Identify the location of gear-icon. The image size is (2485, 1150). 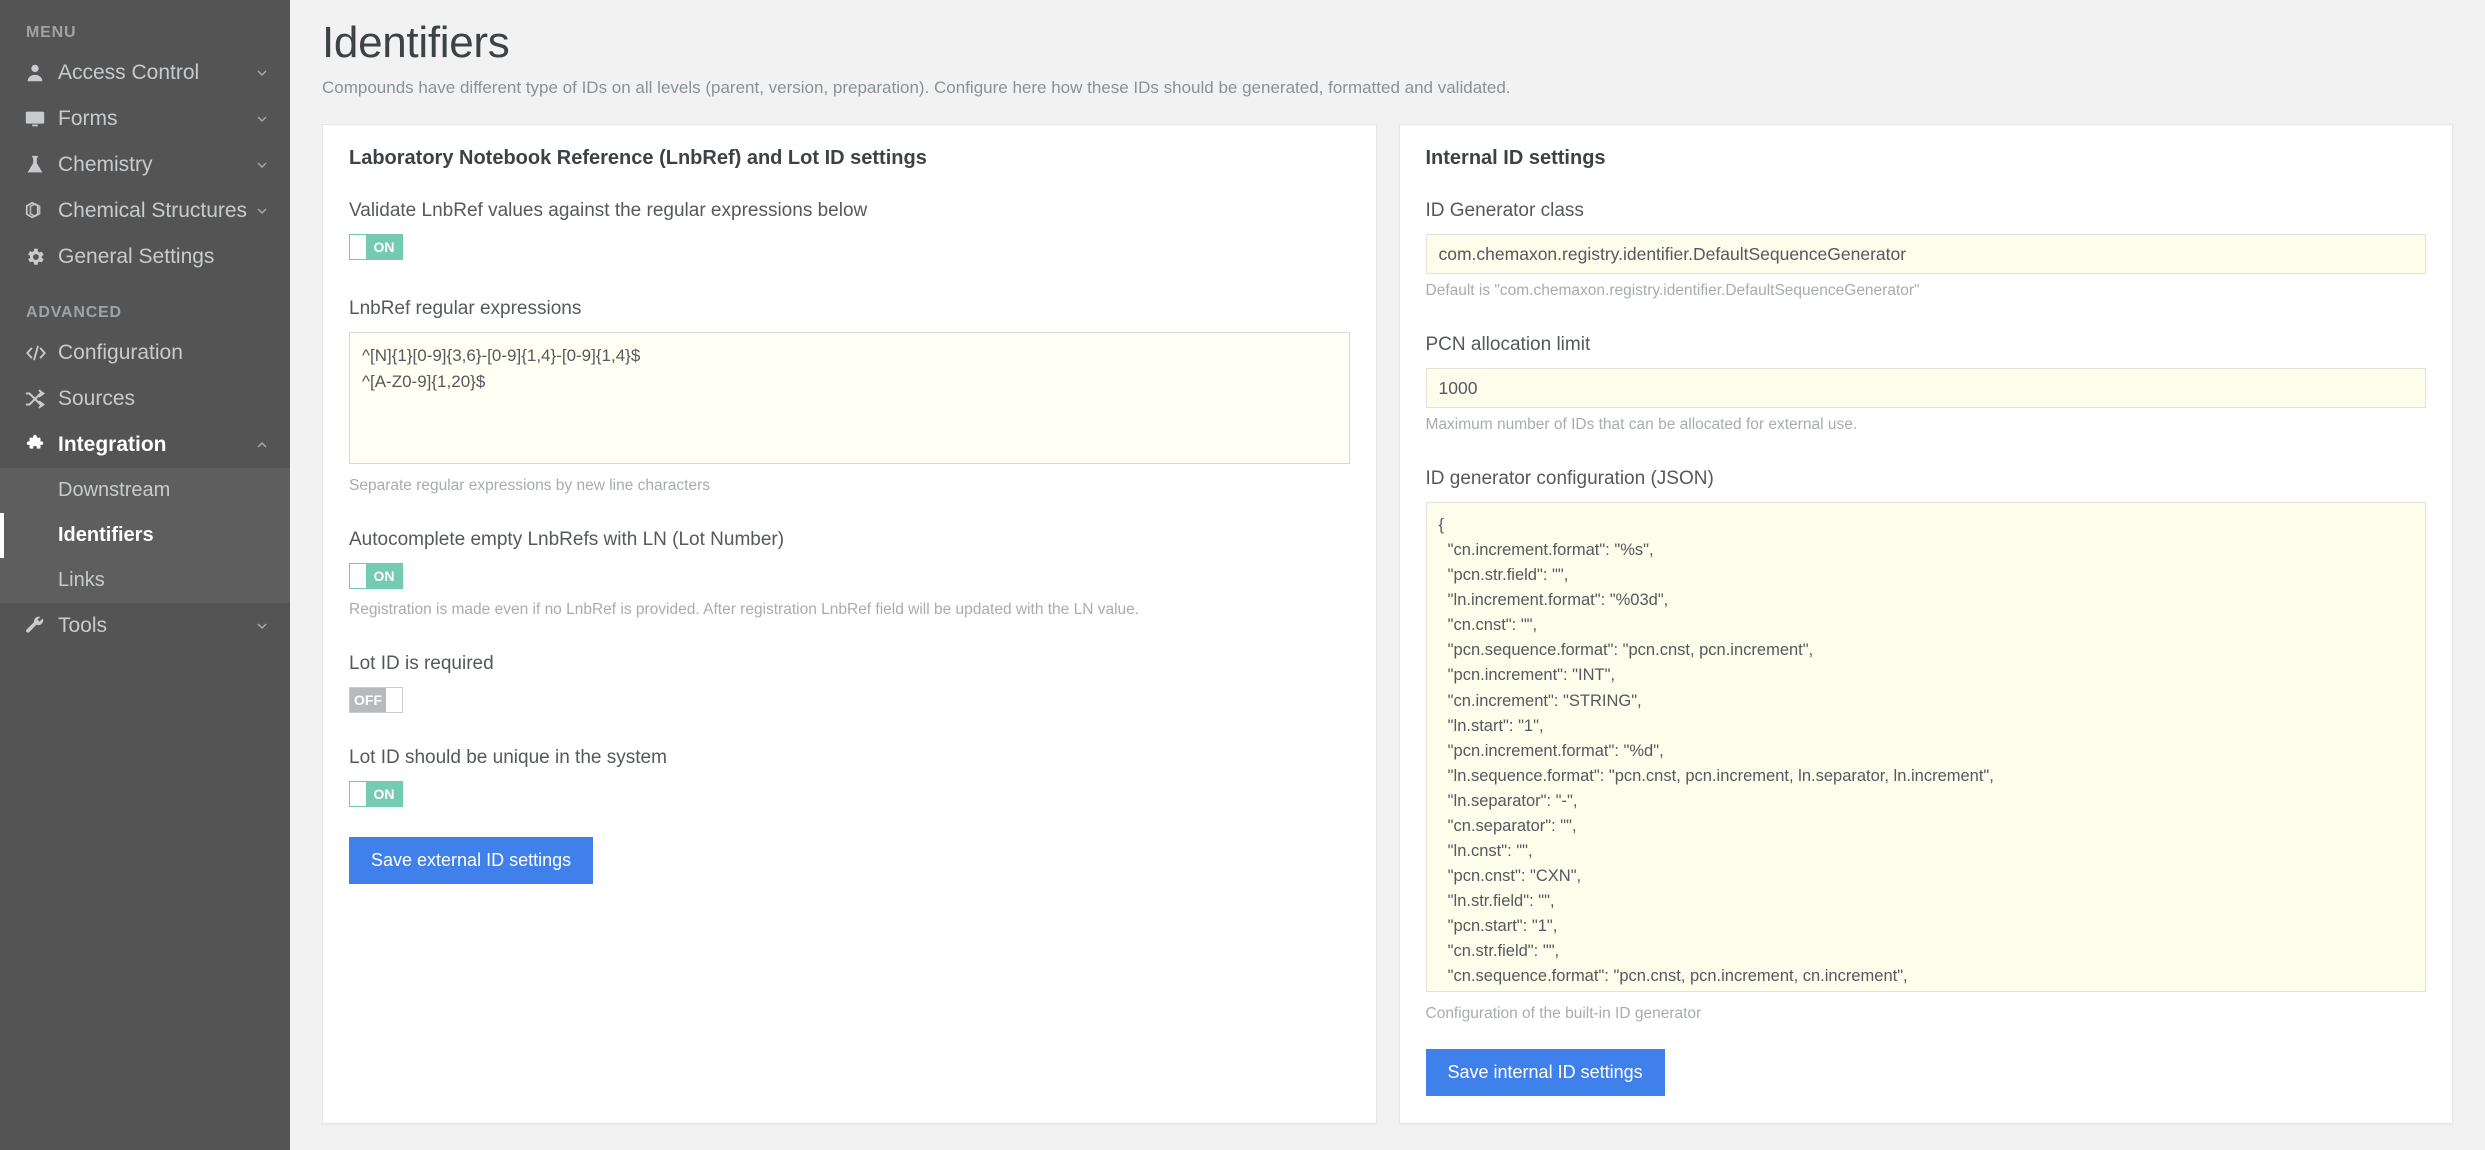
(41, 257).